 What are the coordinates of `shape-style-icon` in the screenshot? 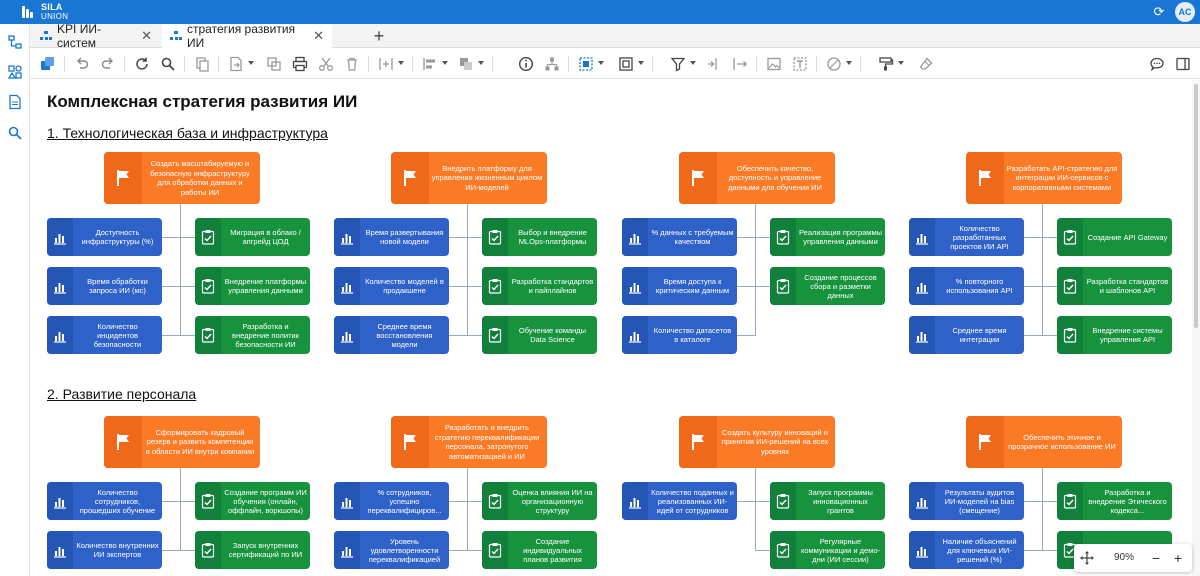 It's located at (834, 64).